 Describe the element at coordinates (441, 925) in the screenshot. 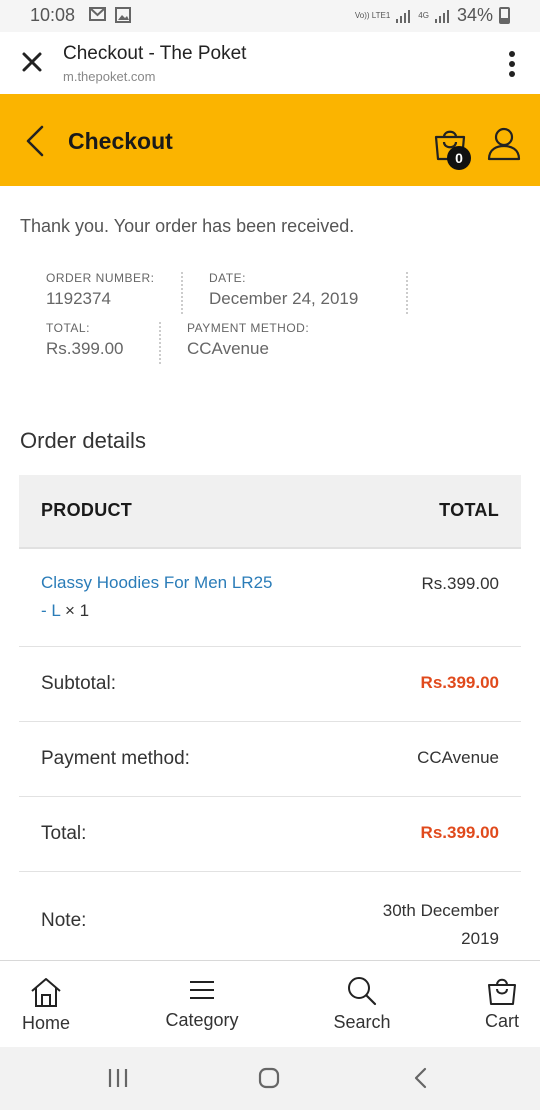

I see `note-value: 30th December 2019` at that location.